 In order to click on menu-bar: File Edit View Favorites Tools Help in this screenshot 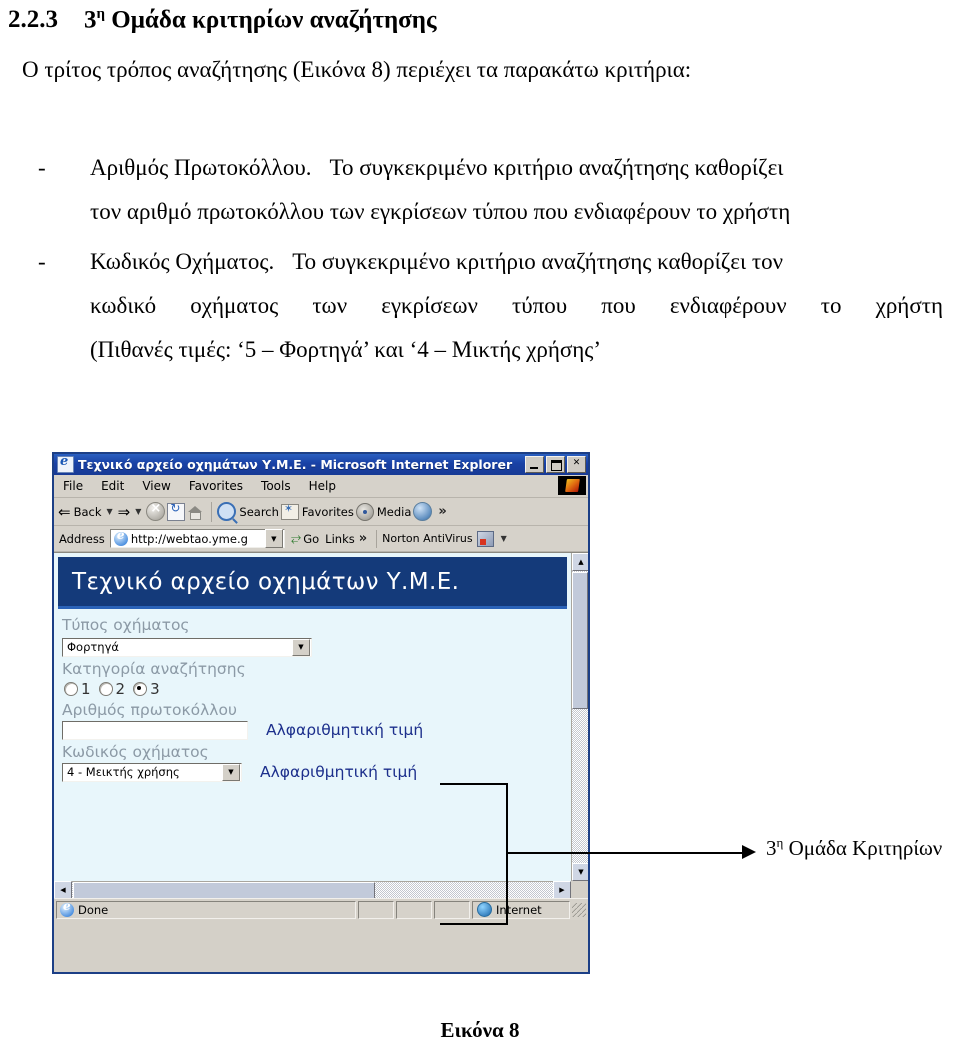, I will do `click(321, 486)`.